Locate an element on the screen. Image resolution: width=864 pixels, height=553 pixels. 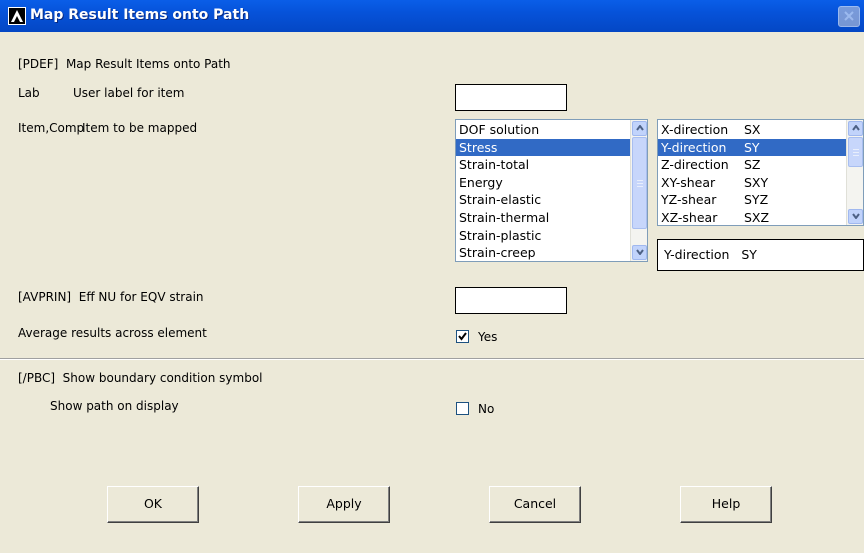
average-label: Average results across element is located at coordinates (112, 333).